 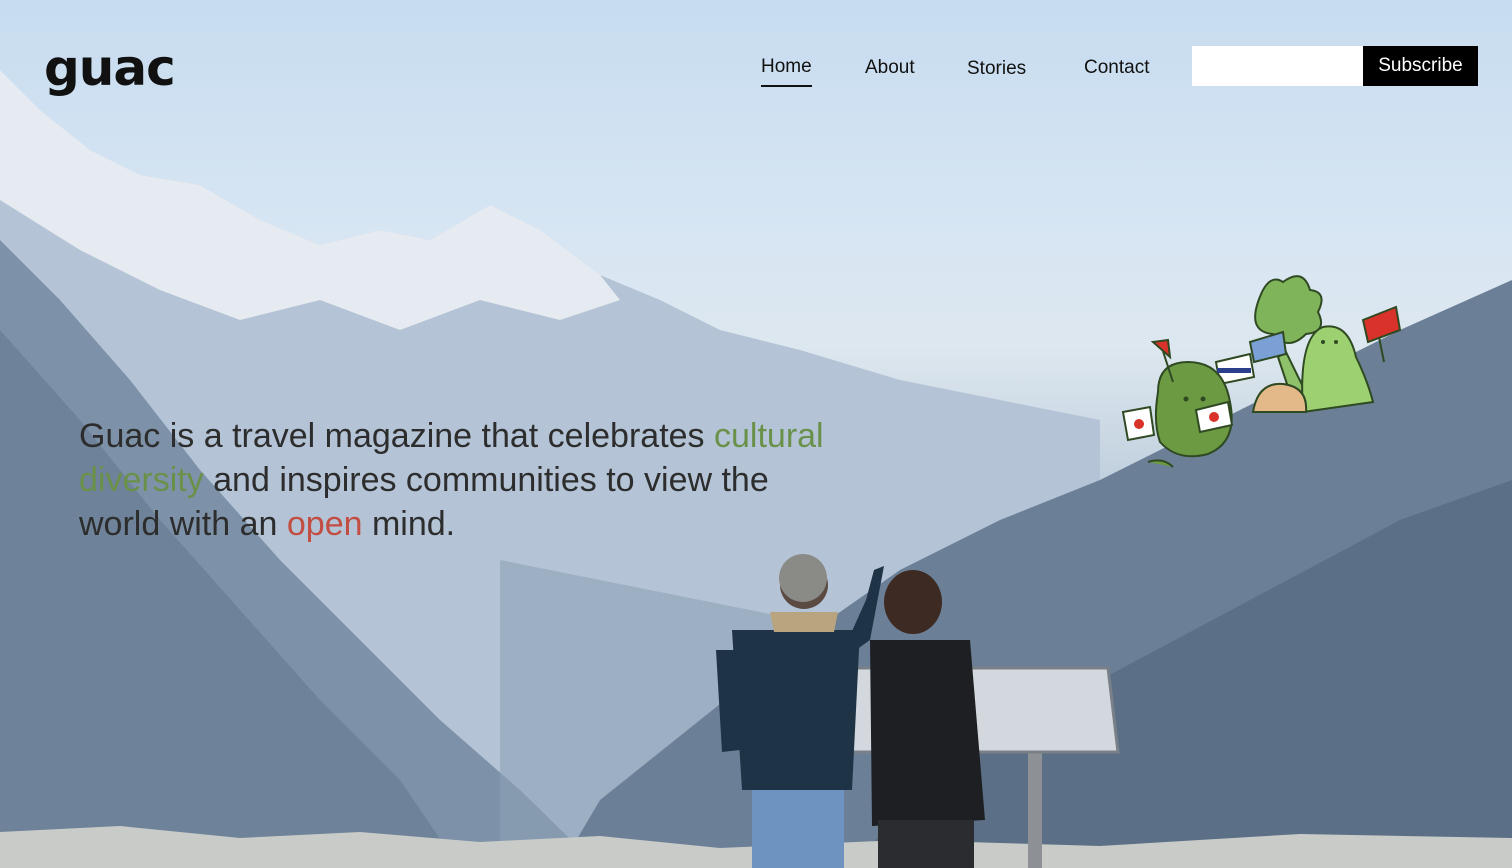 I want to click on subscribe-email-input, so click(x=1278, y=66).